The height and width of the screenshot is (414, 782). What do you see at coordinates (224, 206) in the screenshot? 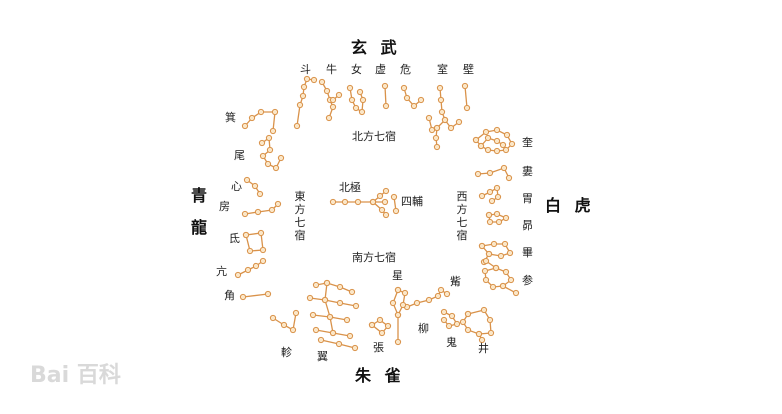
I see `mansion-fang: 房` at bounding box center [224, 206].